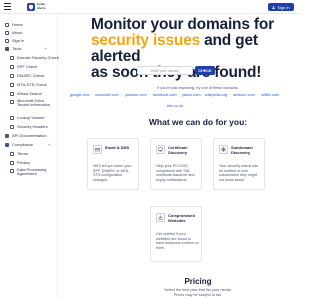  Describe the element at coordinates (270, 95) in the screenshot. I see `example-domain-link: netflix.com` at that location.